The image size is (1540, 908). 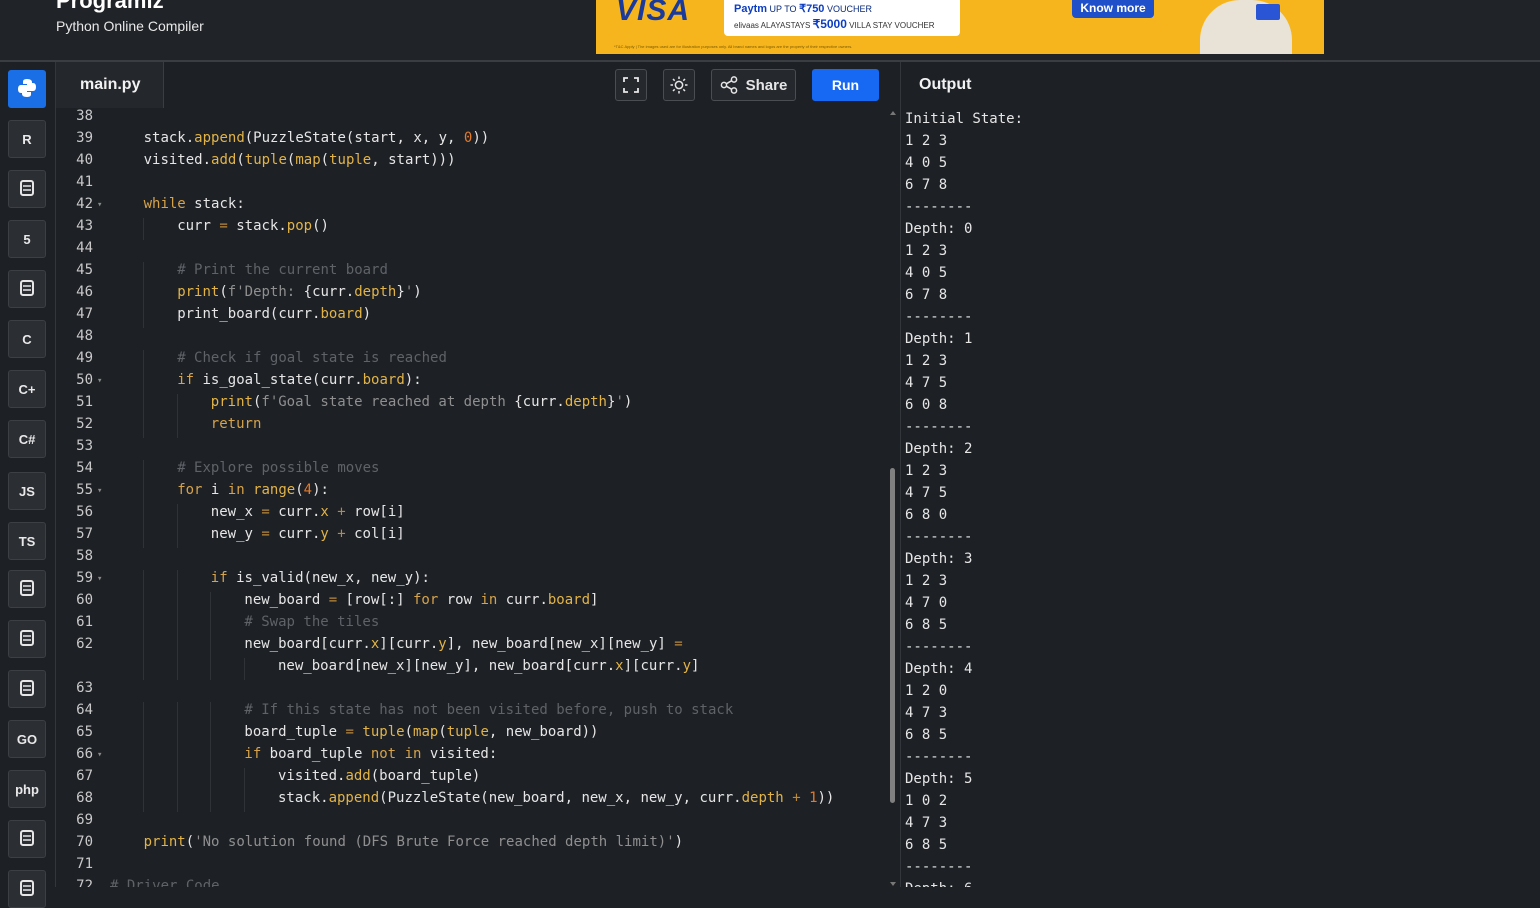 What do you see at coordinates (84, 446) in the screenshot?
I see `line-number: 53` at bounding box center [84, 446].